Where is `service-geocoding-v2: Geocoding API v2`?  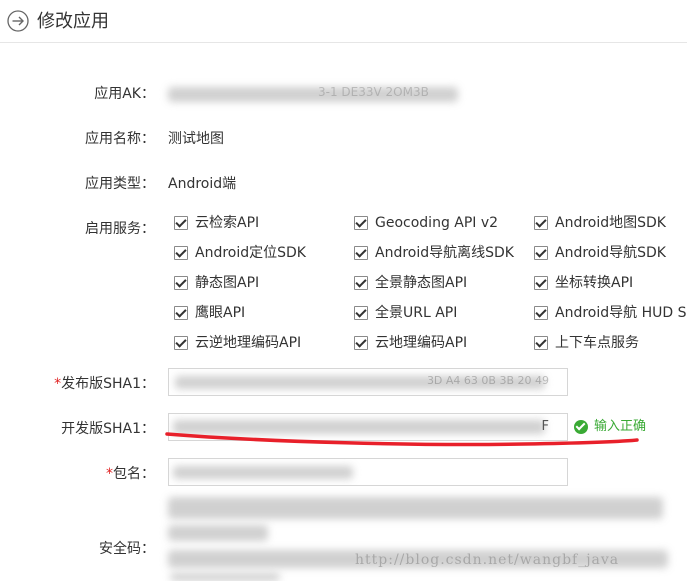 service-geocoding-v2: Geocoding API v2 is located at coordinates (426, 223).